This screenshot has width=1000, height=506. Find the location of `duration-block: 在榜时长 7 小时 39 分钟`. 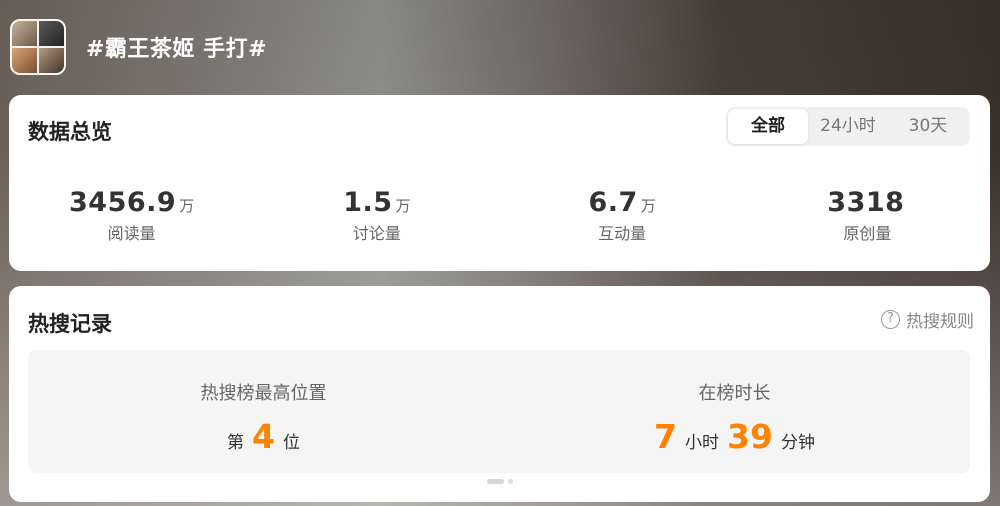

duration-block: 在榜时长 7 小时 39 分钟 is located at coordinates (734, 411).